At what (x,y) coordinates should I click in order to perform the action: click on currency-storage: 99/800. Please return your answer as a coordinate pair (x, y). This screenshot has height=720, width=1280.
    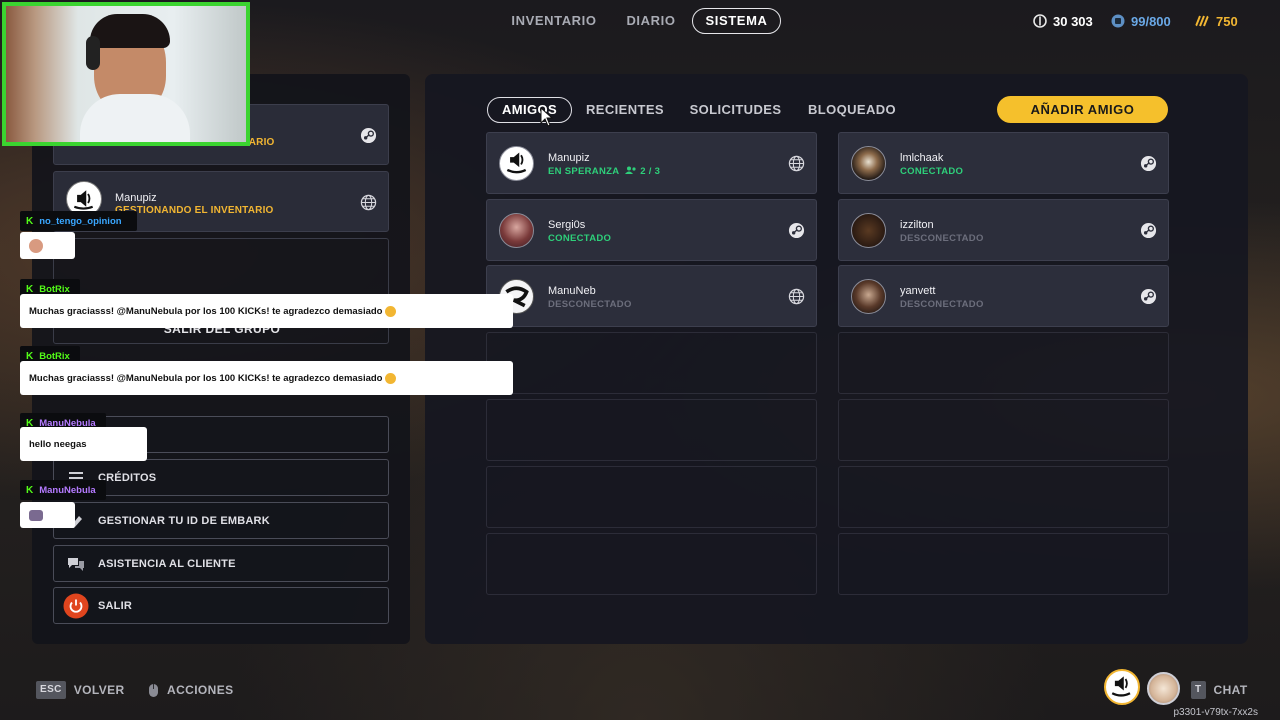
    Looking at the image, I should click on (1141, 21).